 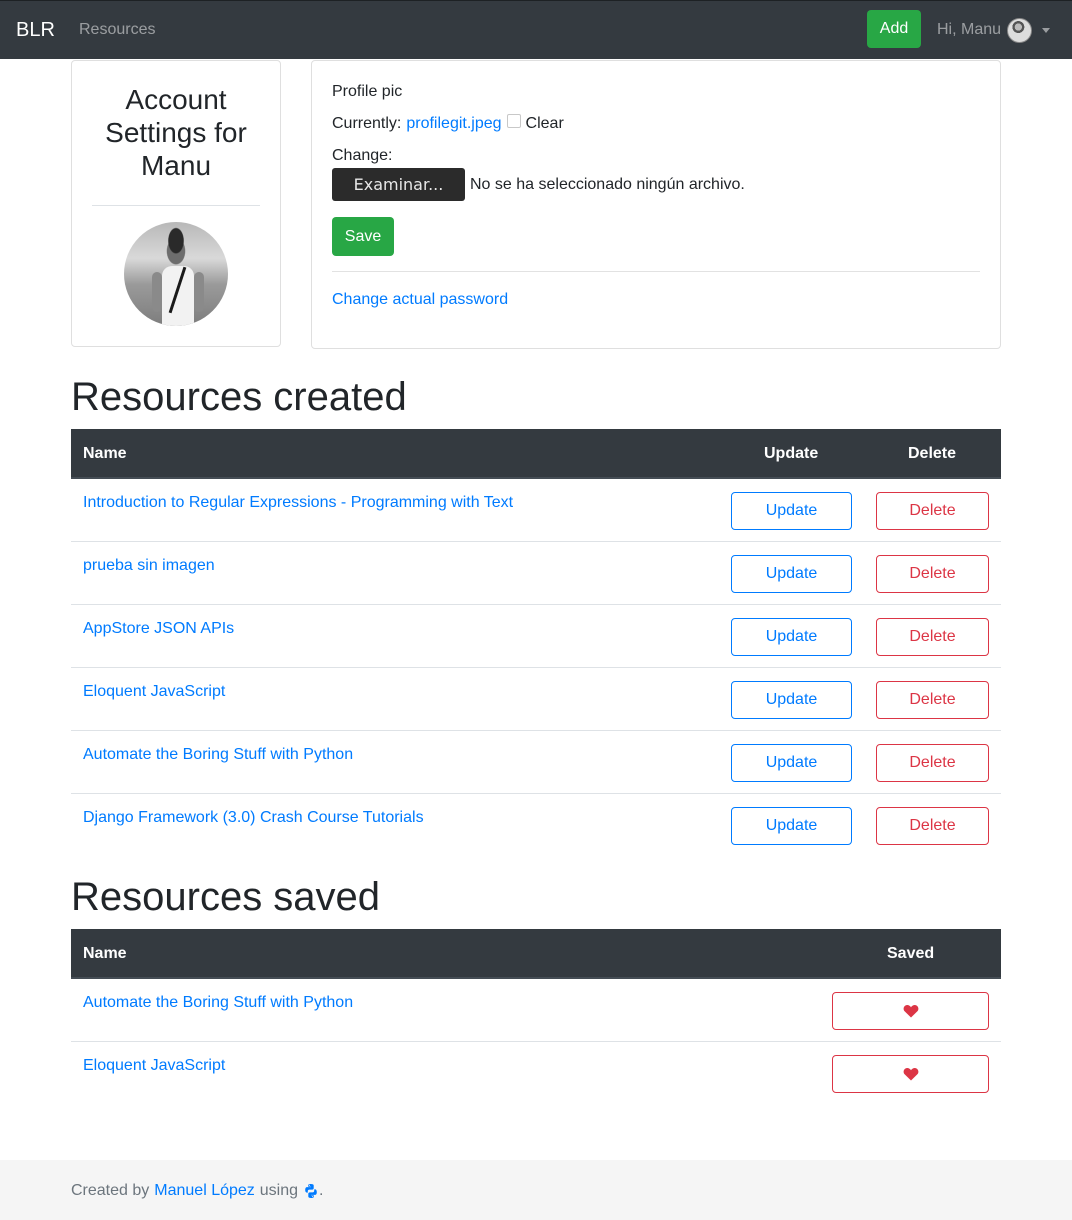 I want to click on table-header: Name Update Delete, so click(x=536, y=454).